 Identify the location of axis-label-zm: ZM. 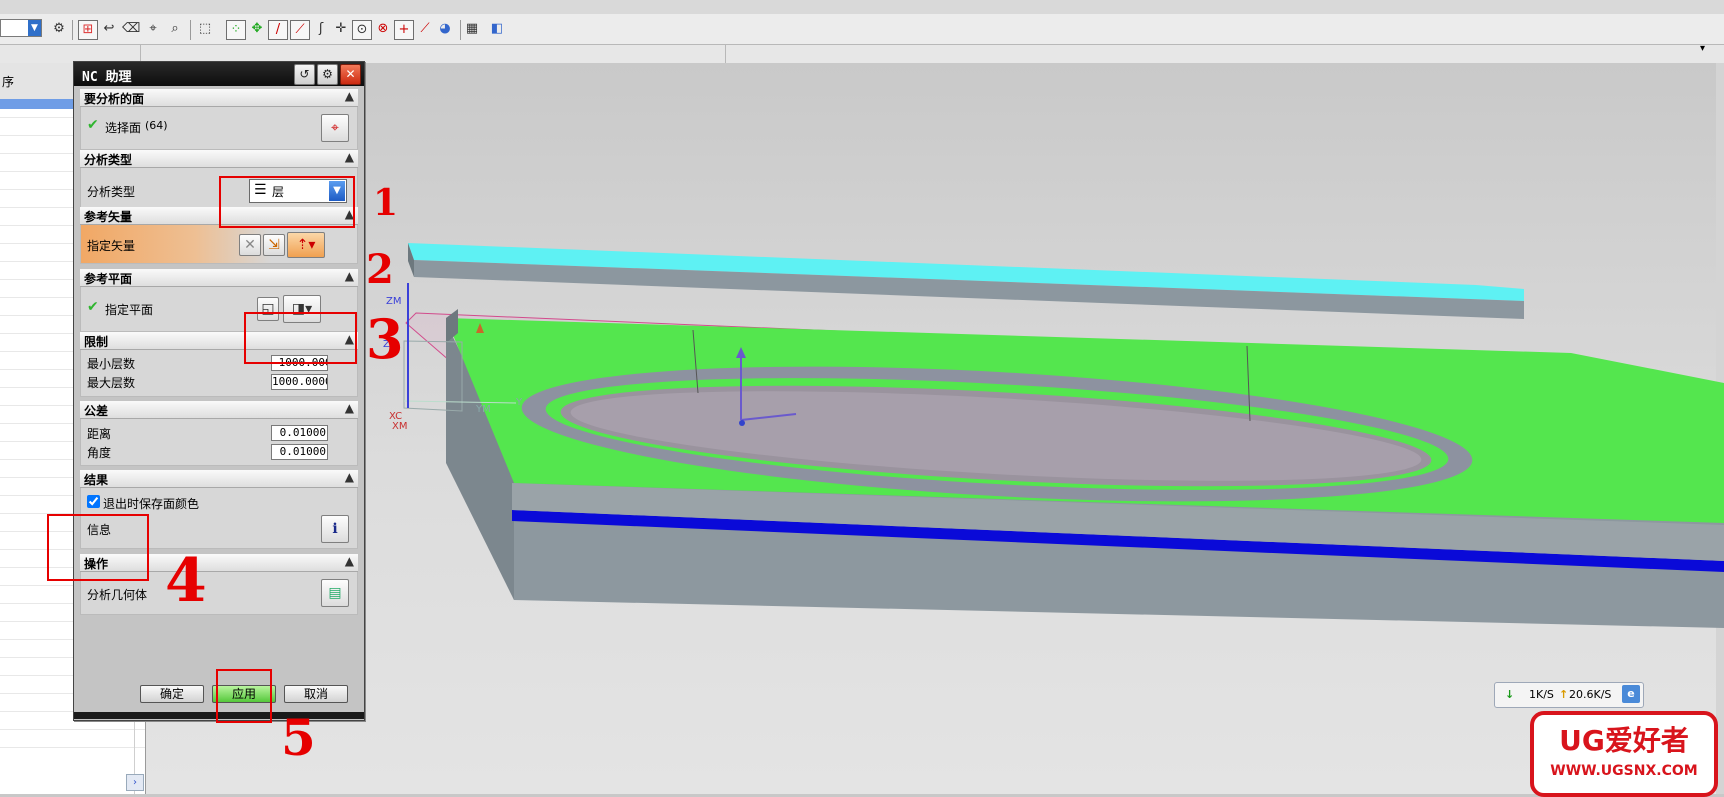
(393, 301).